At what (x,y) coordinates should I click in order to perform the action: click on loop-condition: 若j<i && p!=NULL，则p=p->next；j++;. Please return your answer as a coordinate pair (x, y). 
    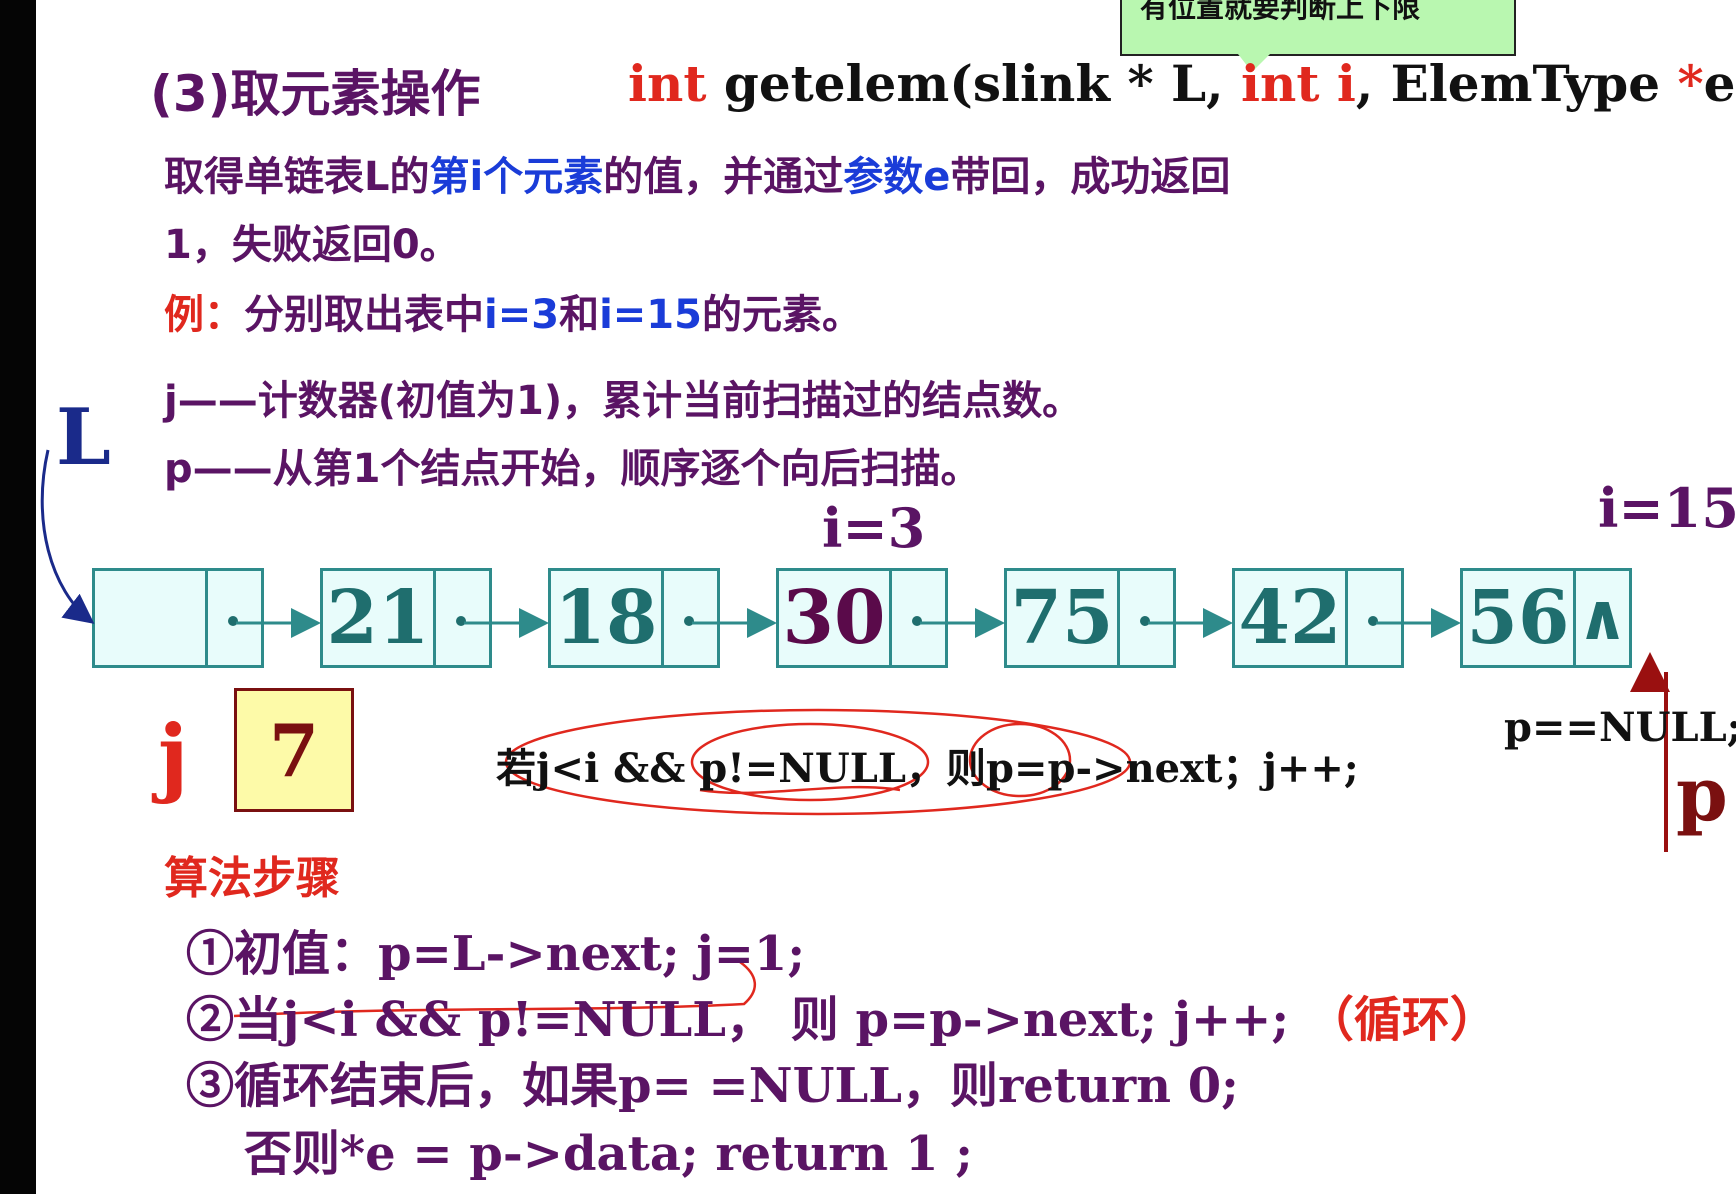
    Looking at the image, I should click on (927, 768).